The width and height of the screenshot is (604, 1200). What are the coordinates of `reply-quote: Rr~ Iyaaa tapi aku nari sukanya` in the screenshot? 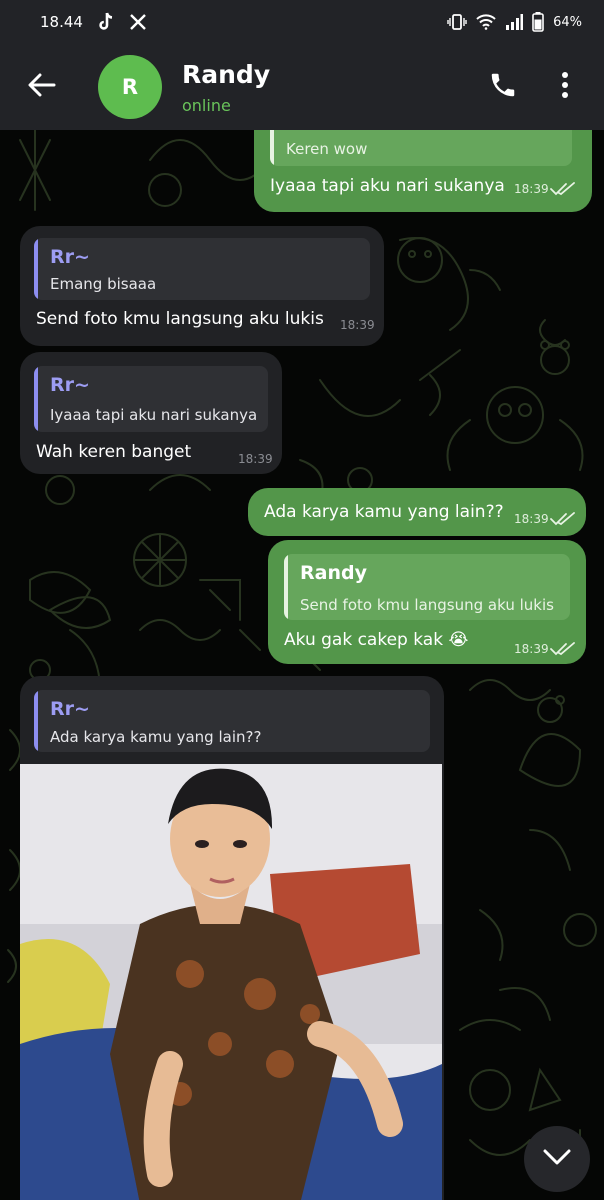 It's located at (151, 399).